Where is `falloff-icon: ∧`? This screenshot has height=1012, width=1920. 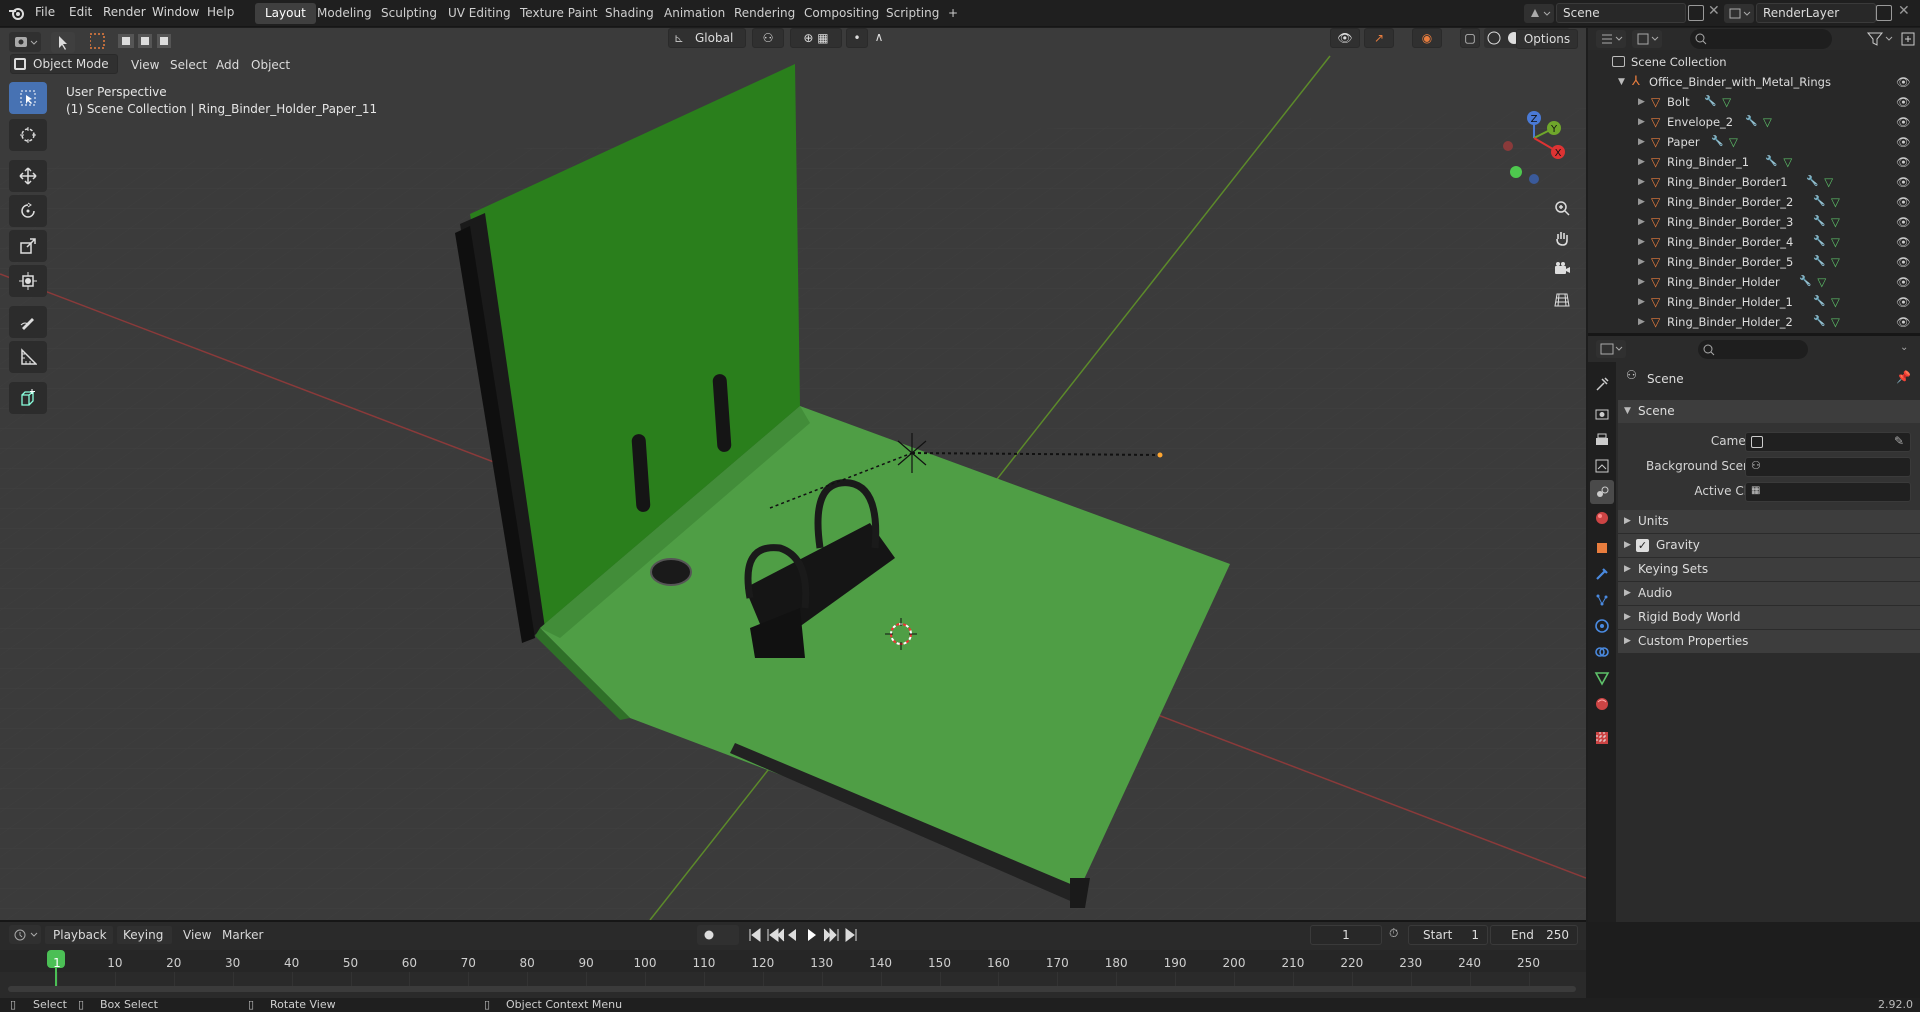 falloff-icon: ∧ is located at coordinates (879, 38).